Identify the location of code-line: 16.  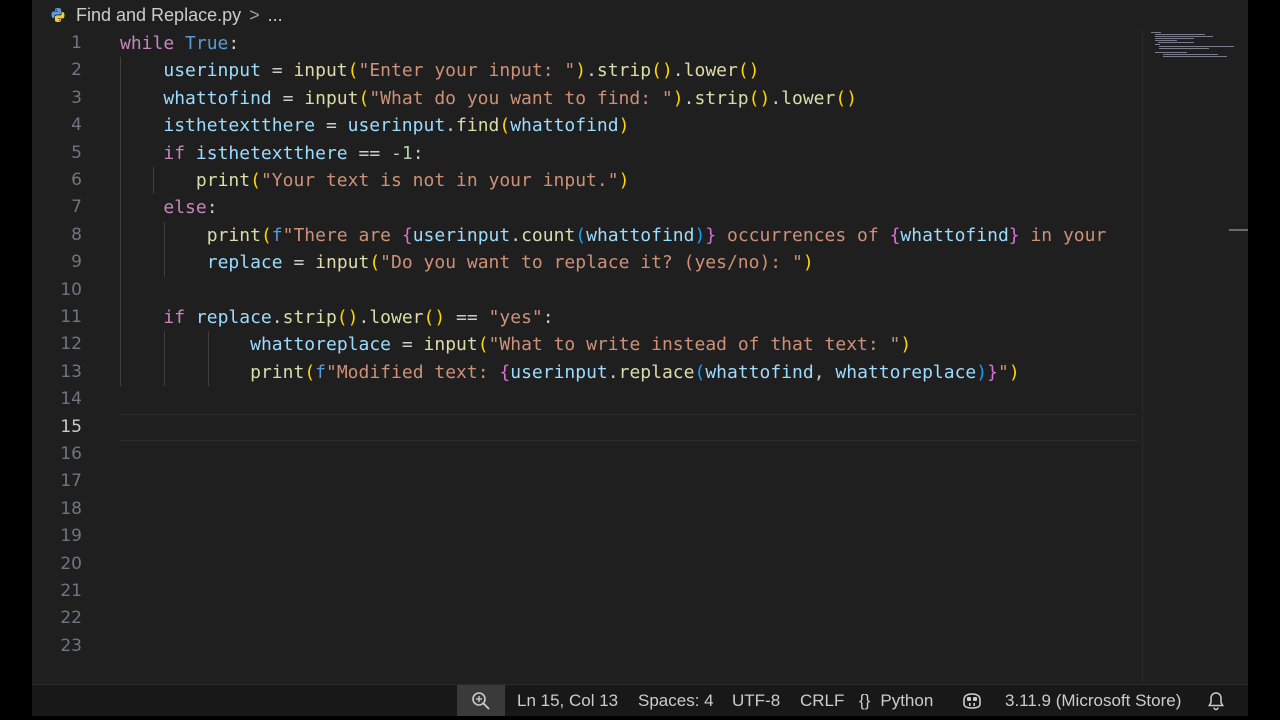
(587, 454).